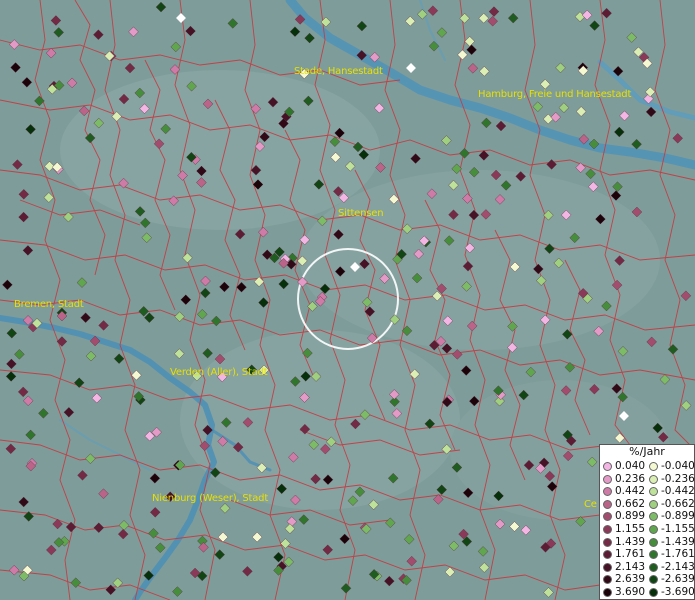  Describe the element at coordinates (219, 372) in the screenshot. I see `place-label-verden: Verden (Aller), Stadt` at that location.